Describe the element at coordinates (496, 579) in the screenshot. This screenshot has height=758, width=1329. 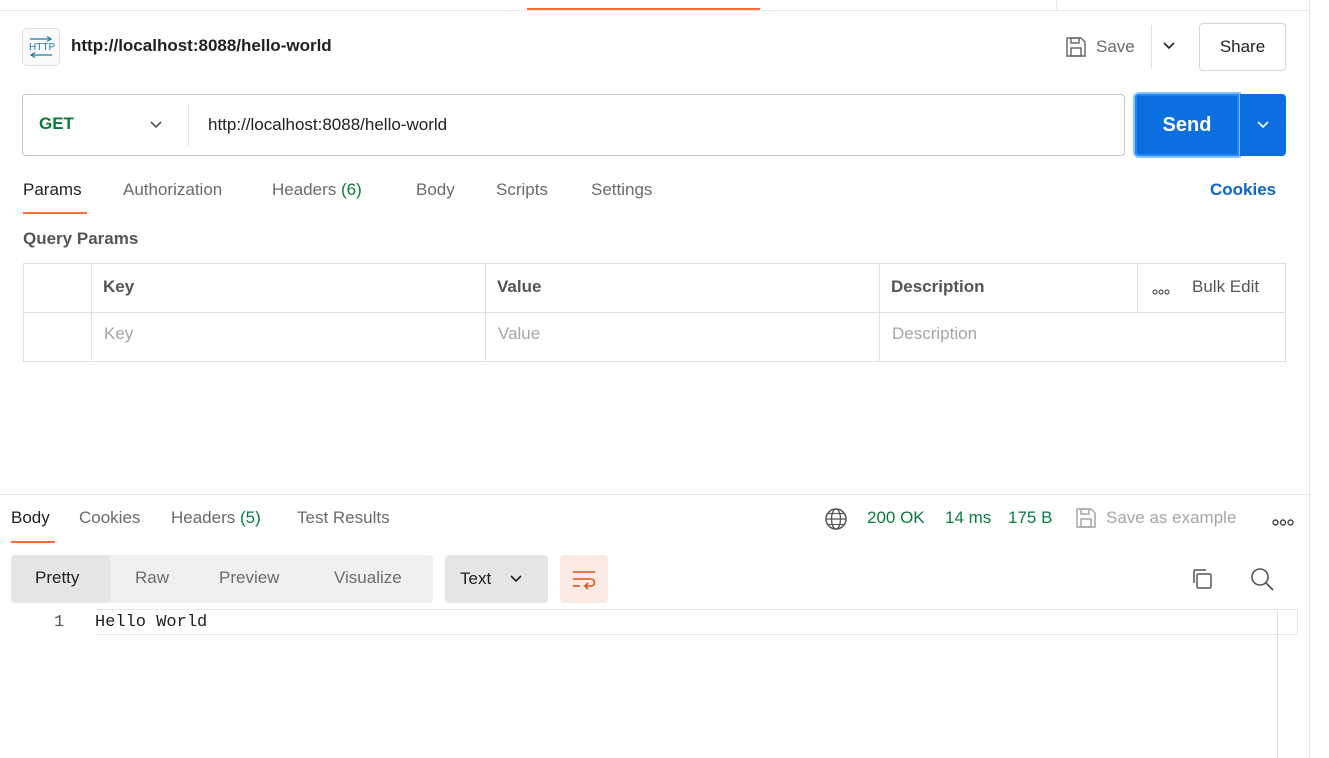
I see `format-dropdown: Text` at that location.